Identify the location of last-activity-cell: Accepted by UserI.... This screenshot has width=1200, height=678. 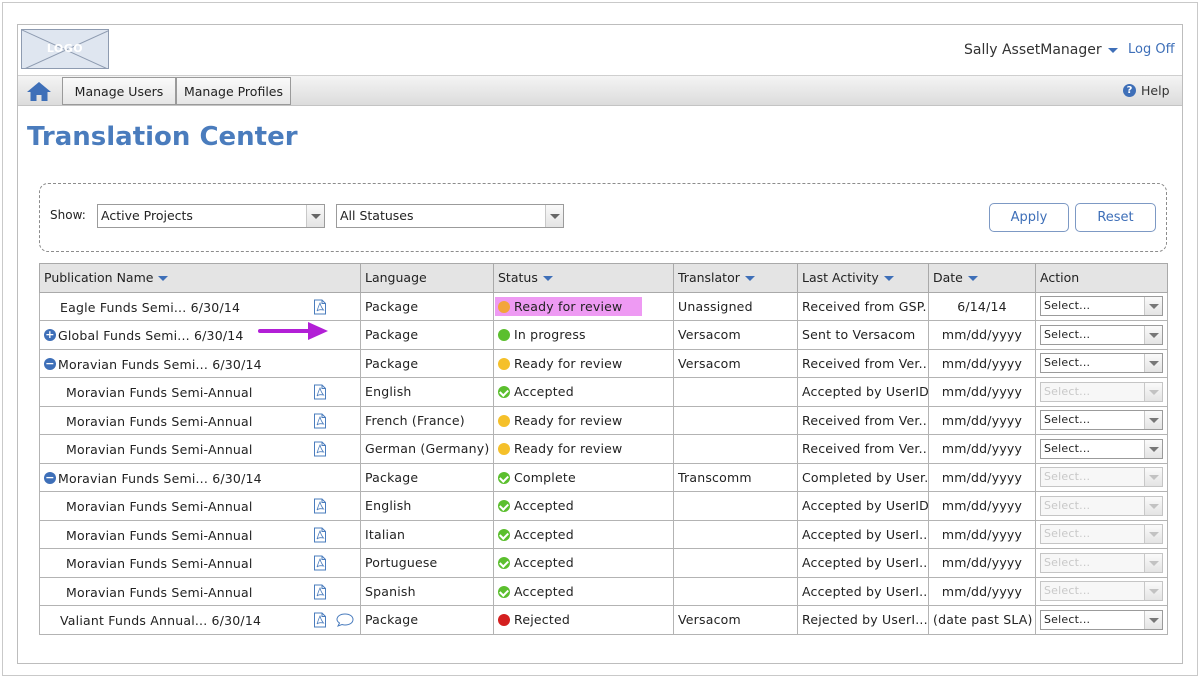
(863, 591).